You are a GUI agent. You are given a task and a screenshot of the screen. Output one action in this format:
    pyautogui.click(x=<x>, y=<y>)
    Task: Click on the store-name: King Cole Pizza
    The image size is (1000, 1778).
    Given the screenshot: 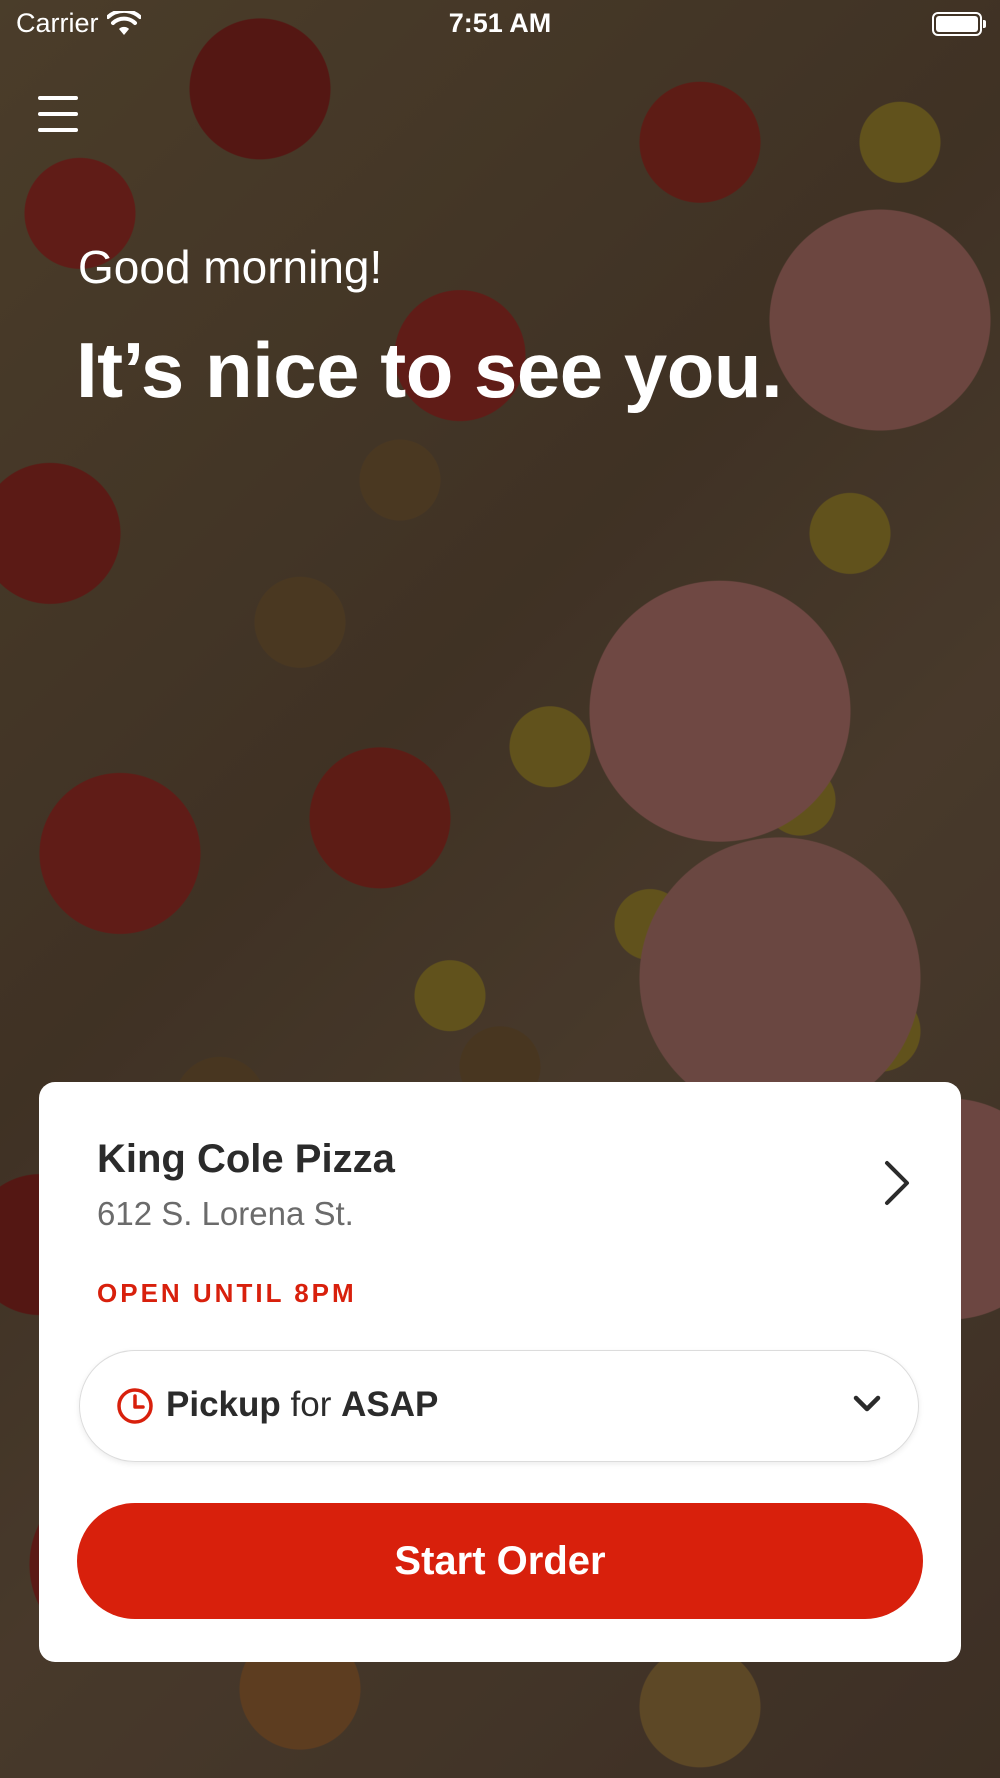 What is the action you would take?
    pyautogui.click(x=246, y=1159)
    